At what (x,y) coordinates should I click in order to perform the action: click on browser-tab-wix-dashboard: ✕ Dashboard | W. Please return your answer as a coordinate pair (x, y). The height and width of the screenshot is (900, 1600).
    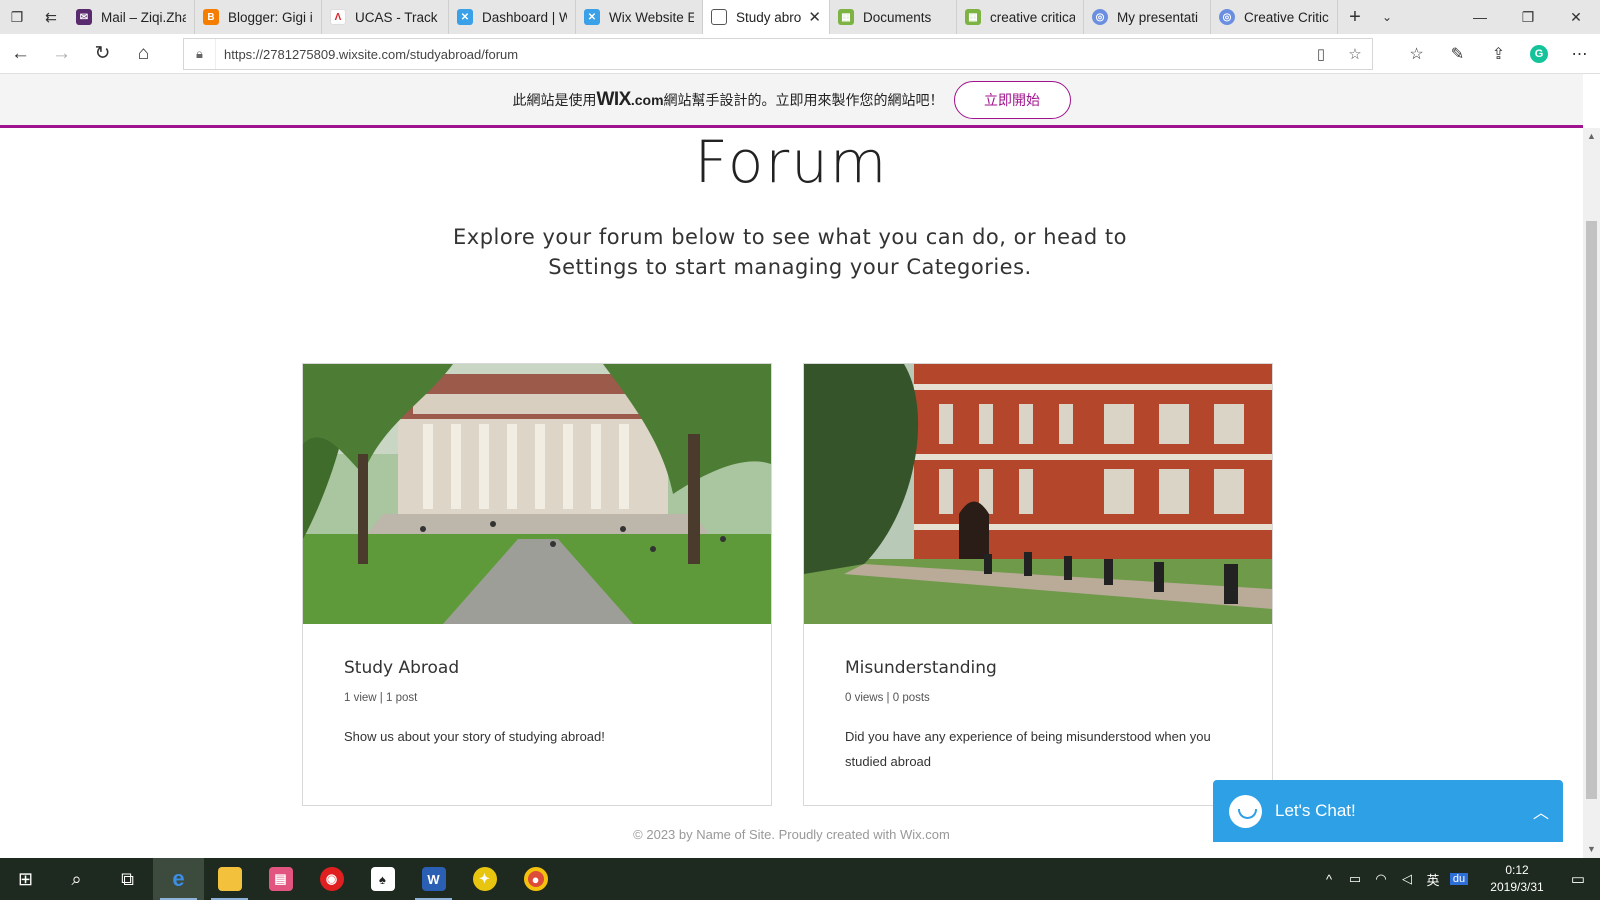
    Looking at the image, I should click on (512, 17).